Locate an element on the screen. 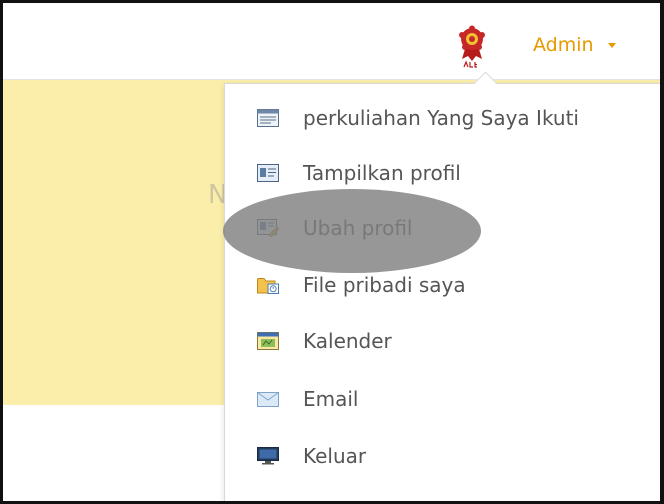  menu-item-label: Keluar is located at coordinates (335, 456).